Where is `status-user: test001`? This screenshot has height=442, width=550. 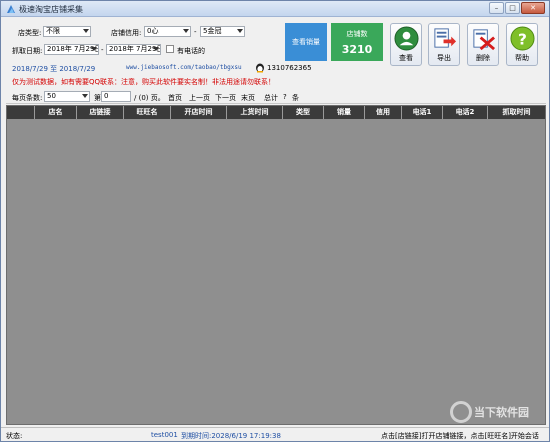 status-user: test001 is located at coordinates (164, 435).